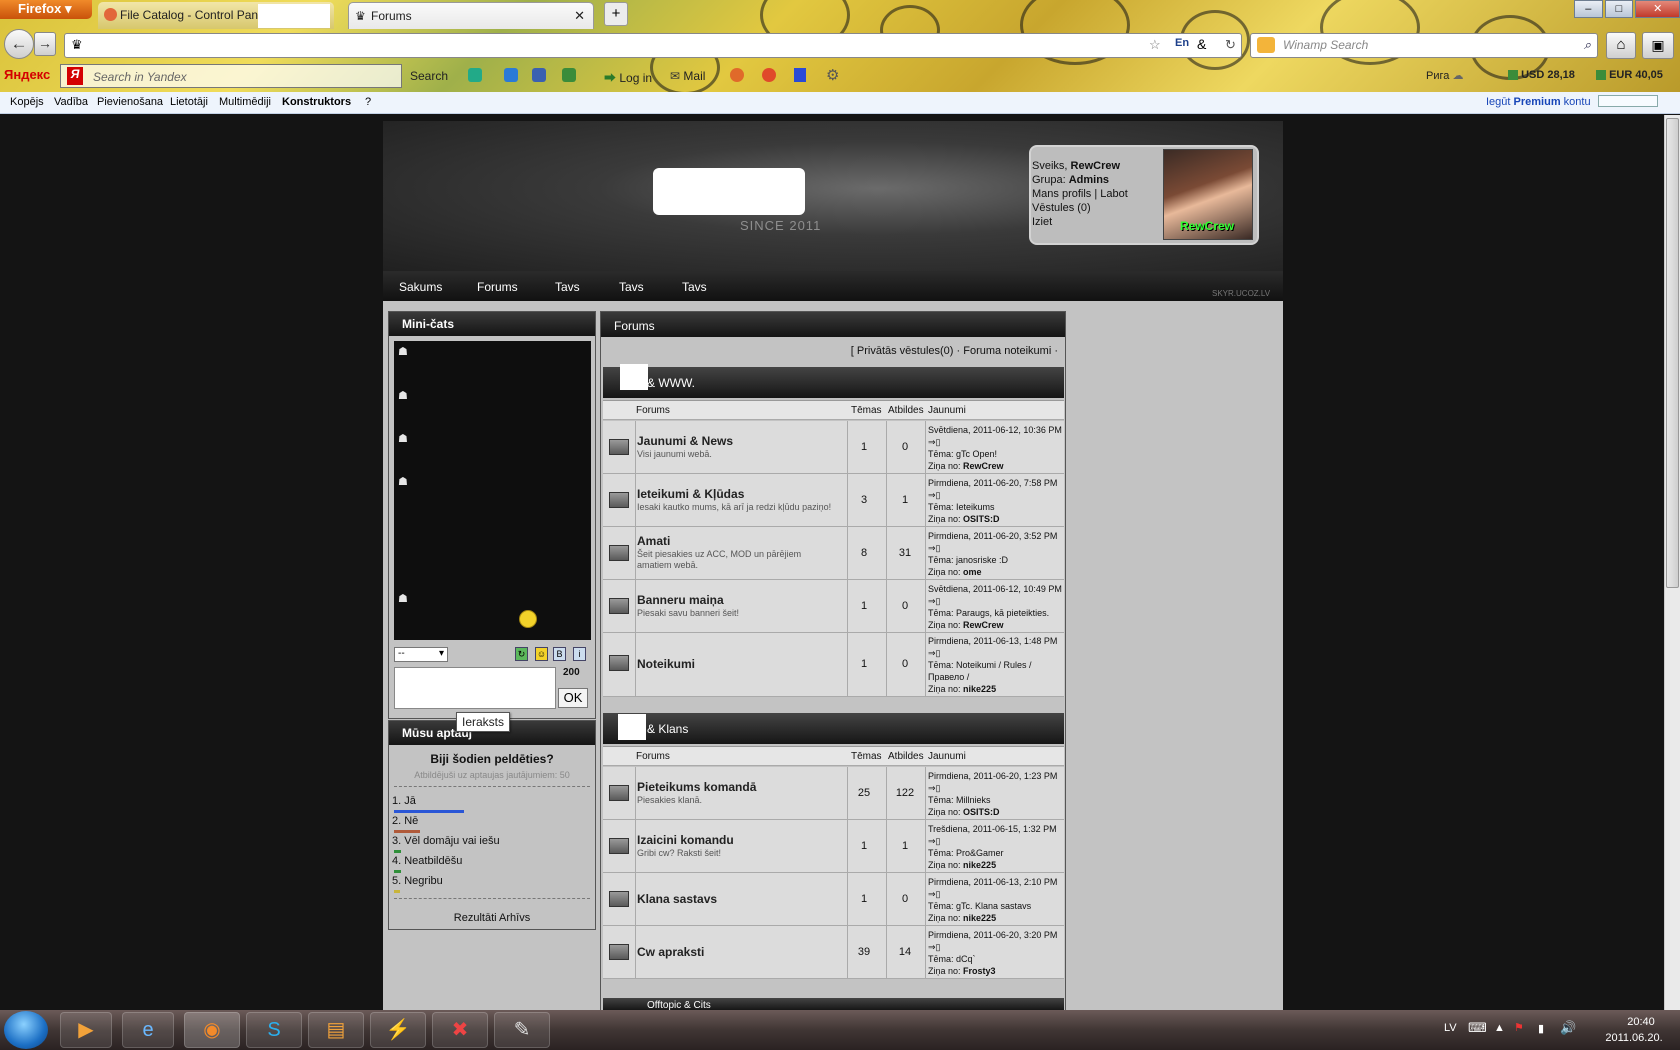  I want to click on last-topic: Pro&Gamer, so click(980, 853).